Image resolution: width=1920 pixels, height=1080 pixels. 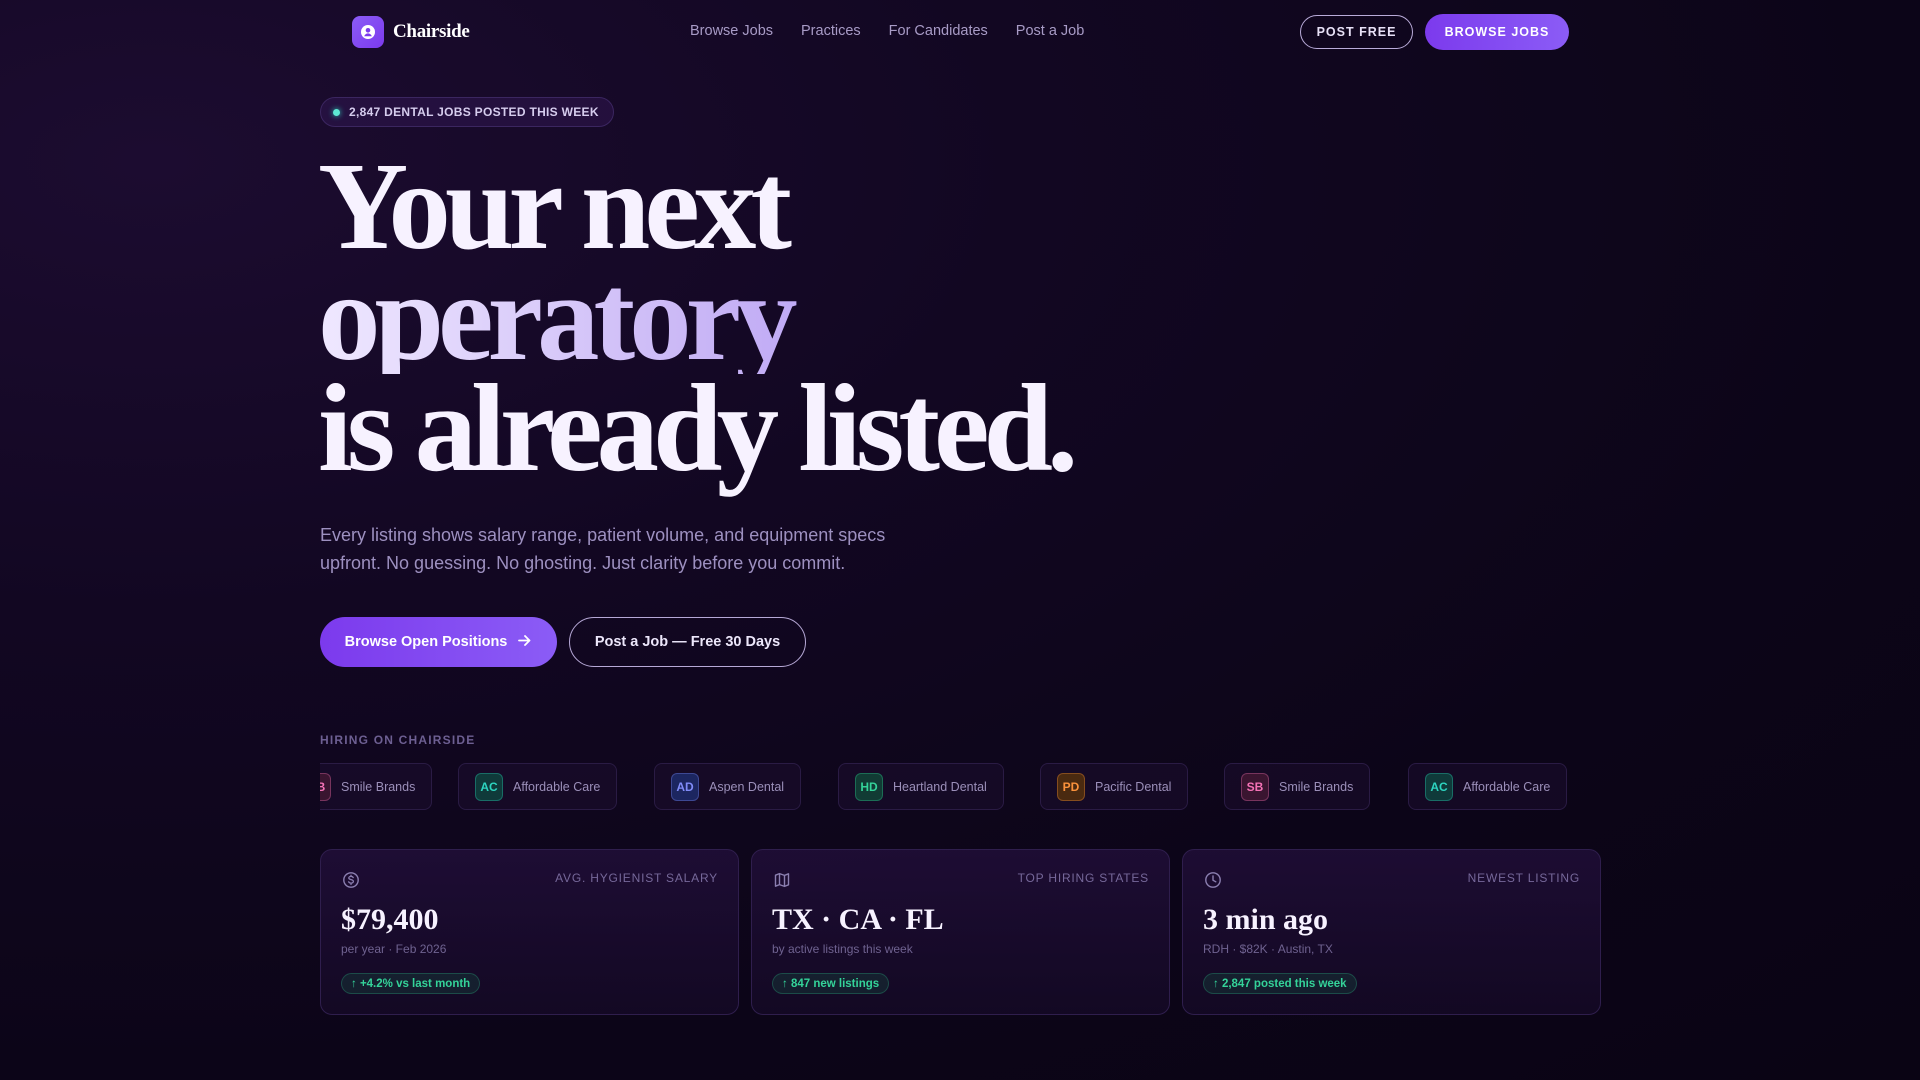 I want to click on brand-name: Chairside, so click(x=431, y=31).